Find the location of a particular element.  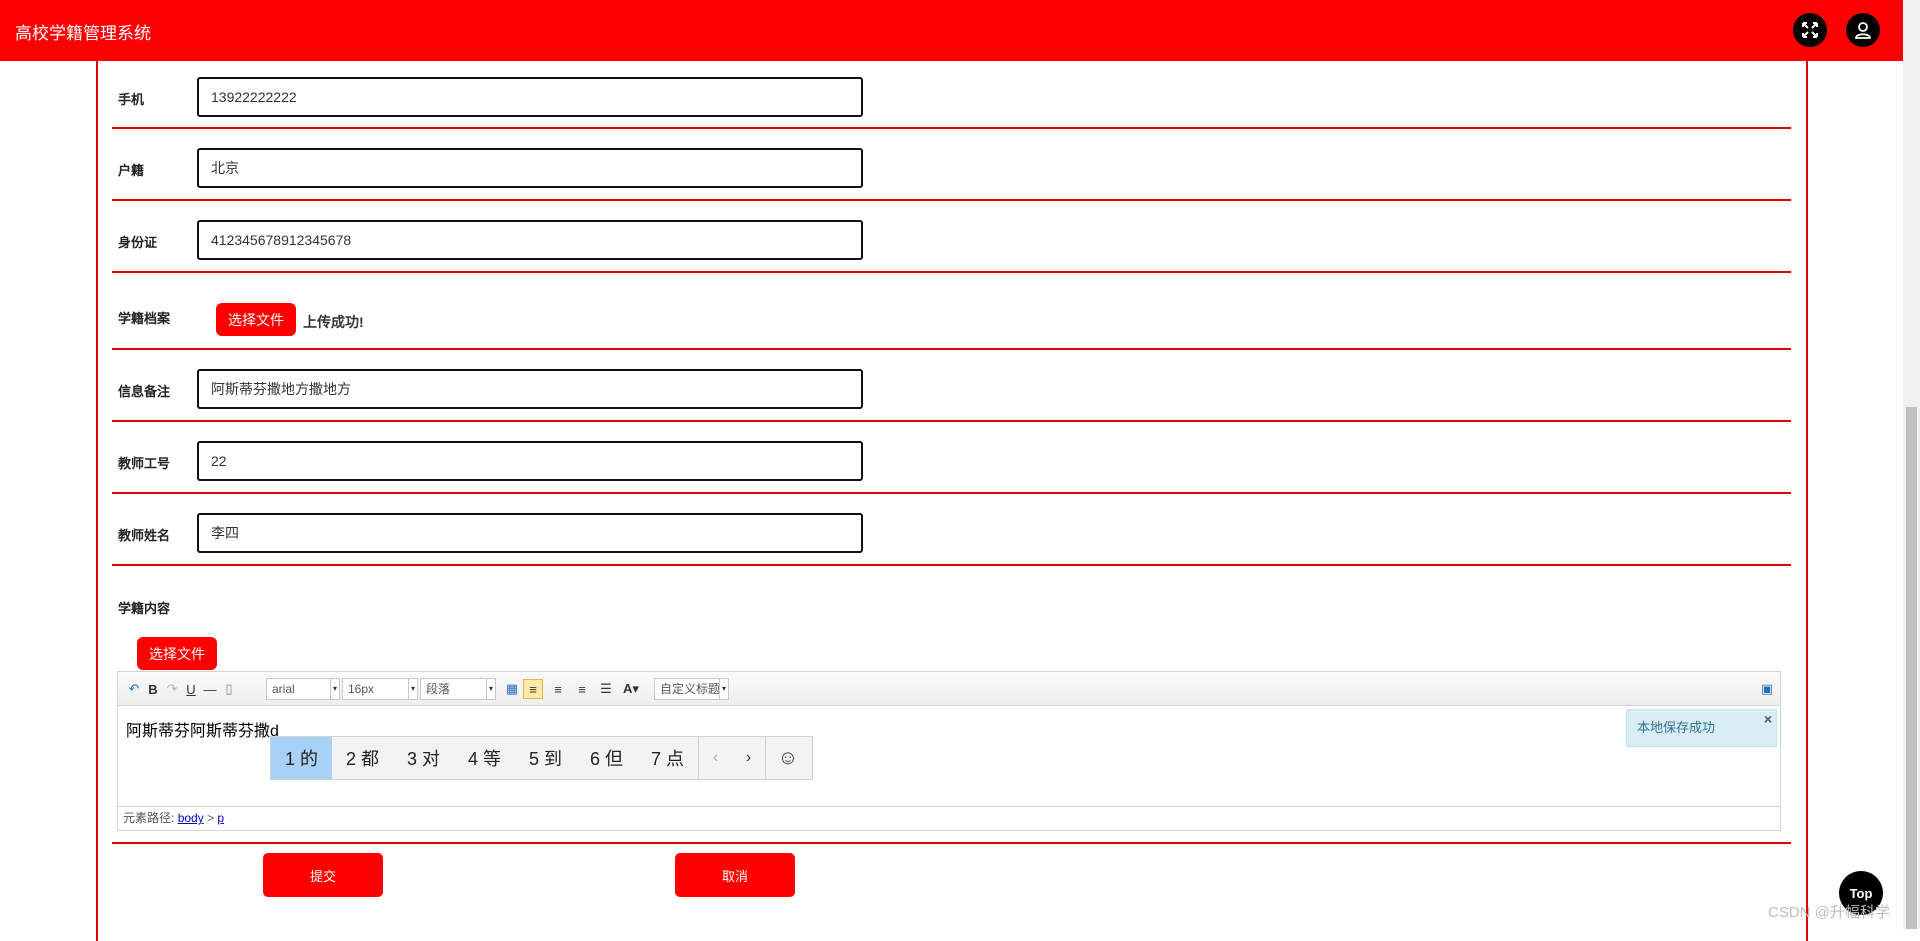

font-family-value: arial is located at coordinates (283, 689).